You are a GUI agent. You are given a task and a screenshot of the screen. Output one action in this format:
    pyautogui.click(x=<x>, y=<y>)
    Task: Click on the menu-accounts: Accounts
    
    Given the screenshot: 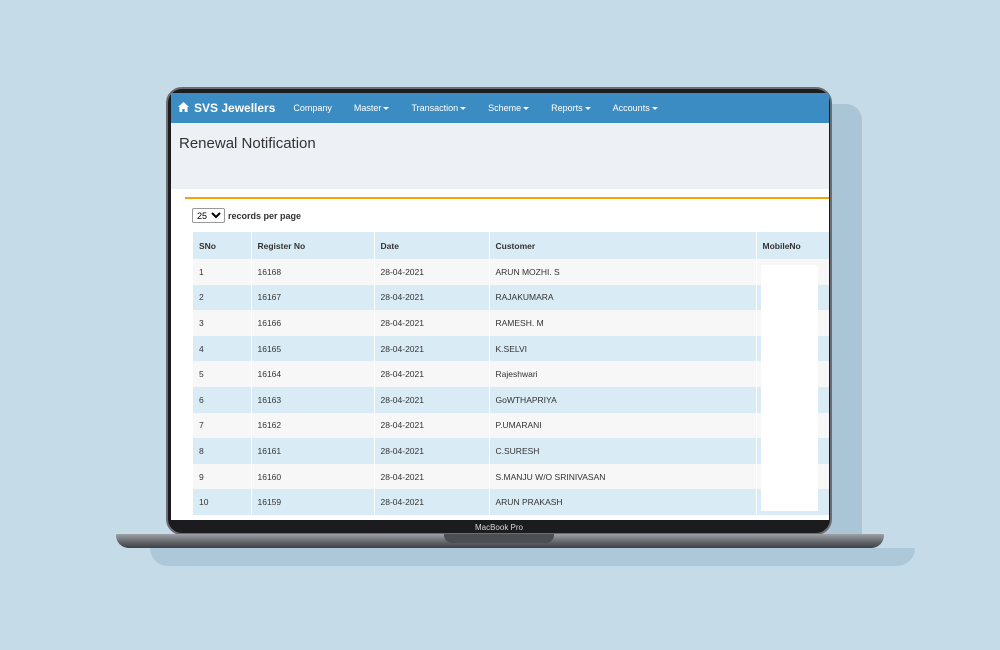 What is the action you would take?
    pyautogui.click(x=635, y=108)
    